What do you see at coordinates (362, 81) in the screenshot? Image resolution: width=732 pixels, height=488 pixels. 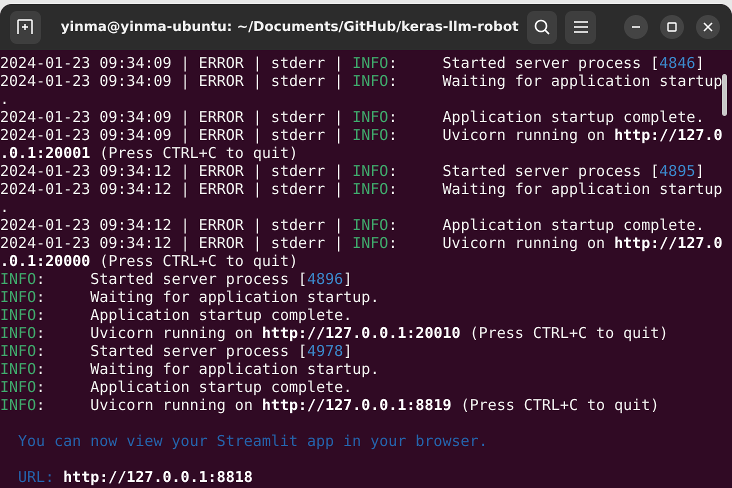 I see `terminal-line: 2024-01-23 09:34:09 | ERROR | stderr | INFO: Waiting for application startup` at bounding box center [362, 81].